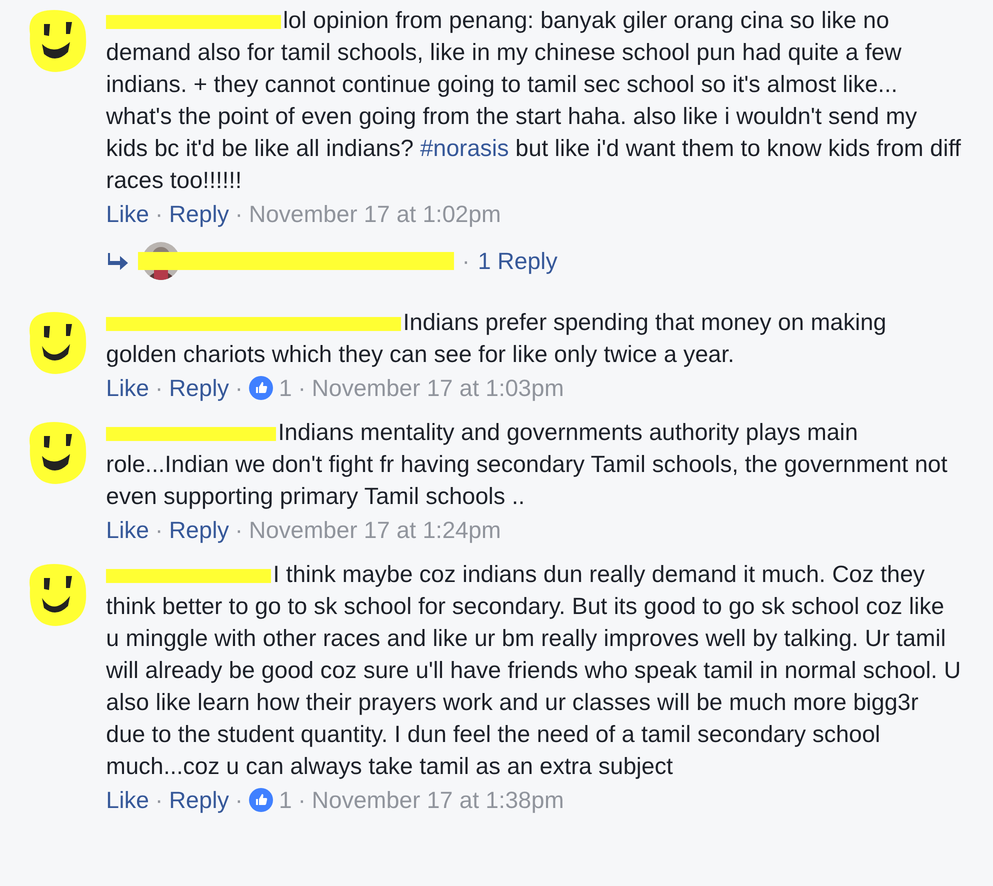 The width and height of the screenshot is (993, 886). Describe the element at coordinates (438, 800) in the screenshot. I see `comment-time: November 17 at 1:38pm` at that location.